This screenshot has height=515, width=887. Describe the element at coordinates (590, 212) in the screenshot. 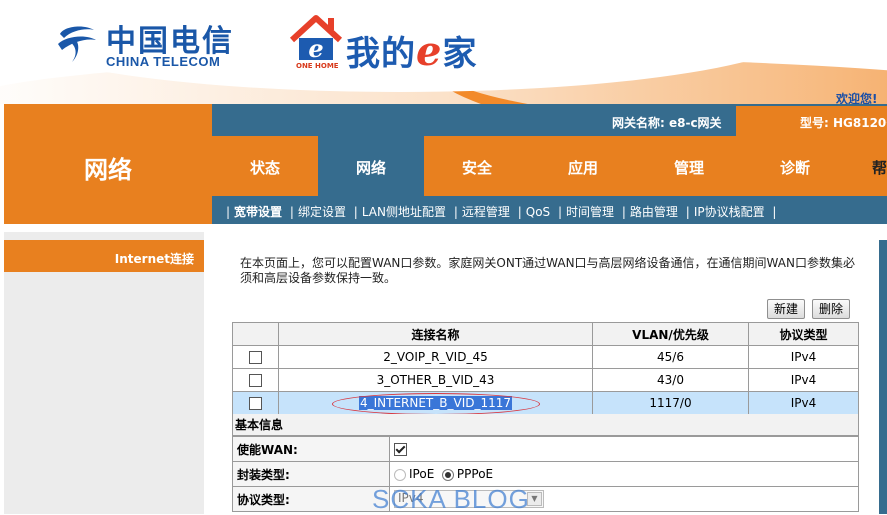

I see `subnav-time-management: 时间管理` at that location.